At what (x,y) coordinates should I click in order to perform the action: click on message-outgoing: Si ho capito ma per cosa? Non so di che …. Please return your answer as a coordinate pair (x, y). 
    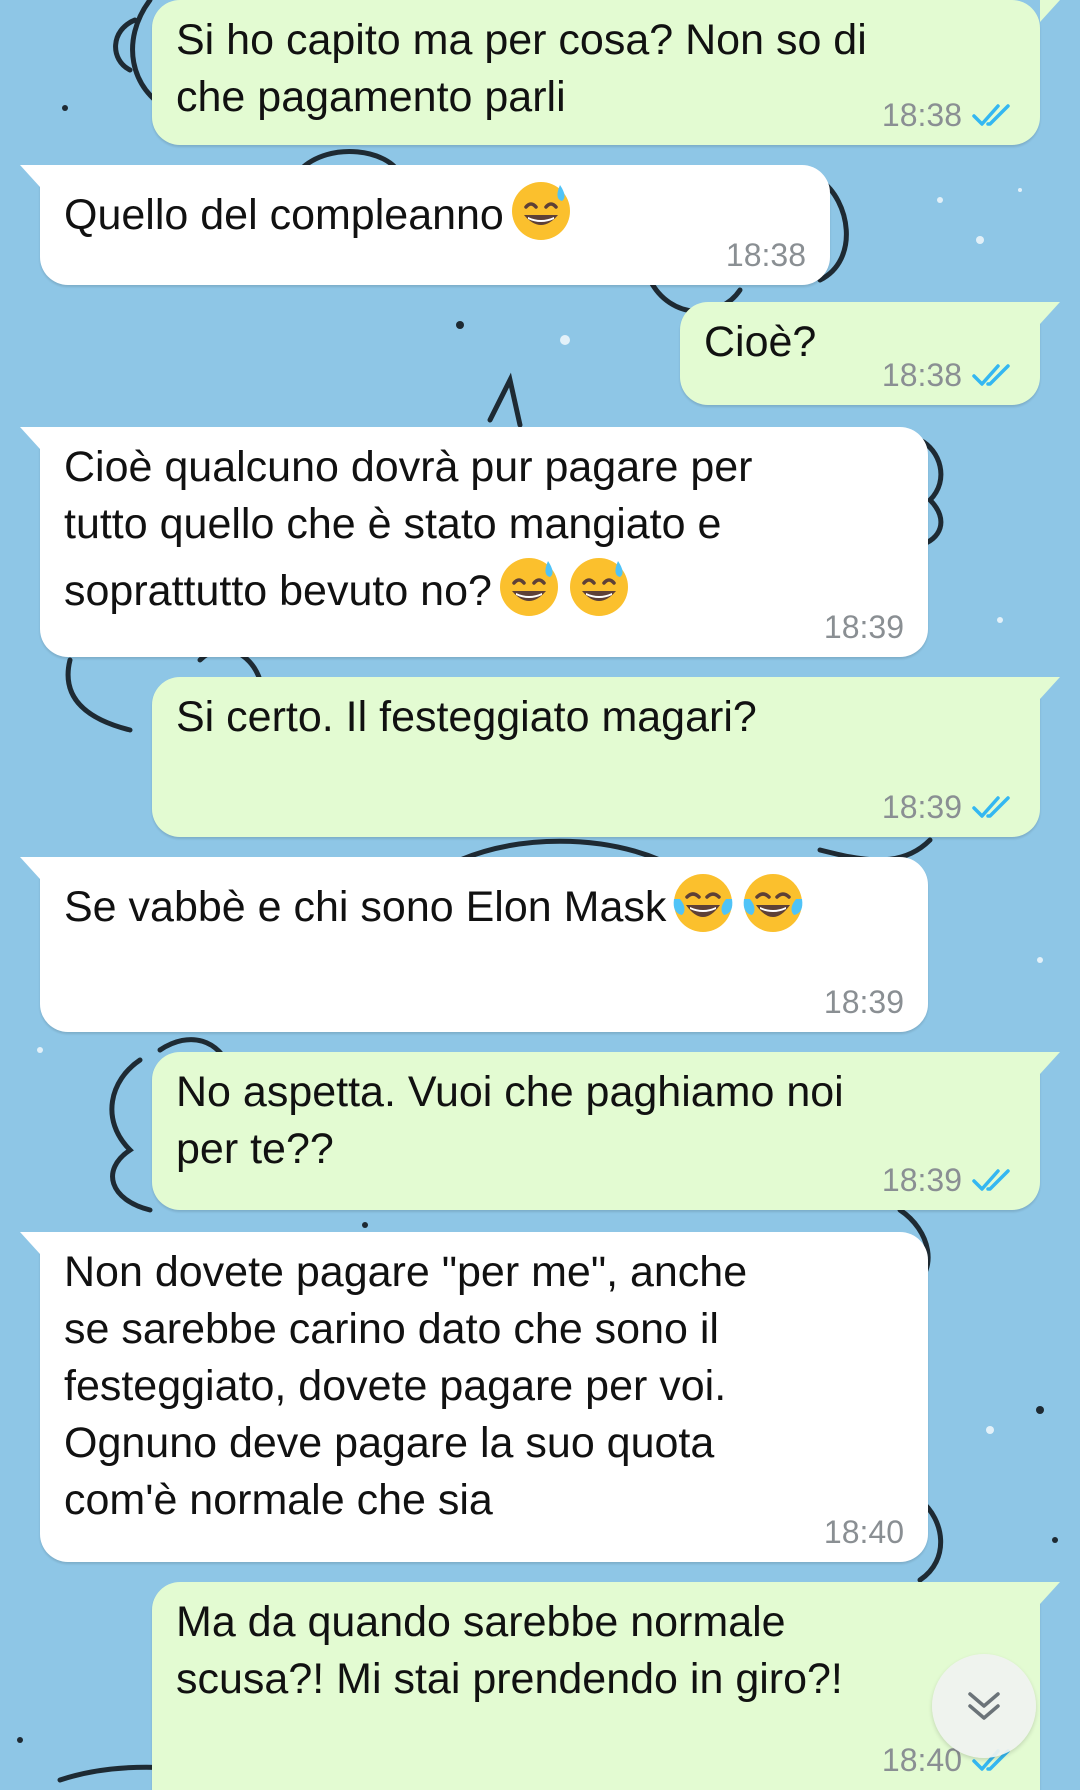
    Looking at the image, I should click on (606, 72).